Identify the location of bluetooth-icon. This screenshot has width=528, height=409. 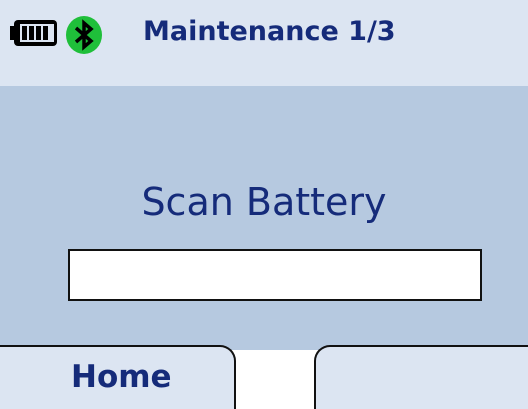
(84, 35).